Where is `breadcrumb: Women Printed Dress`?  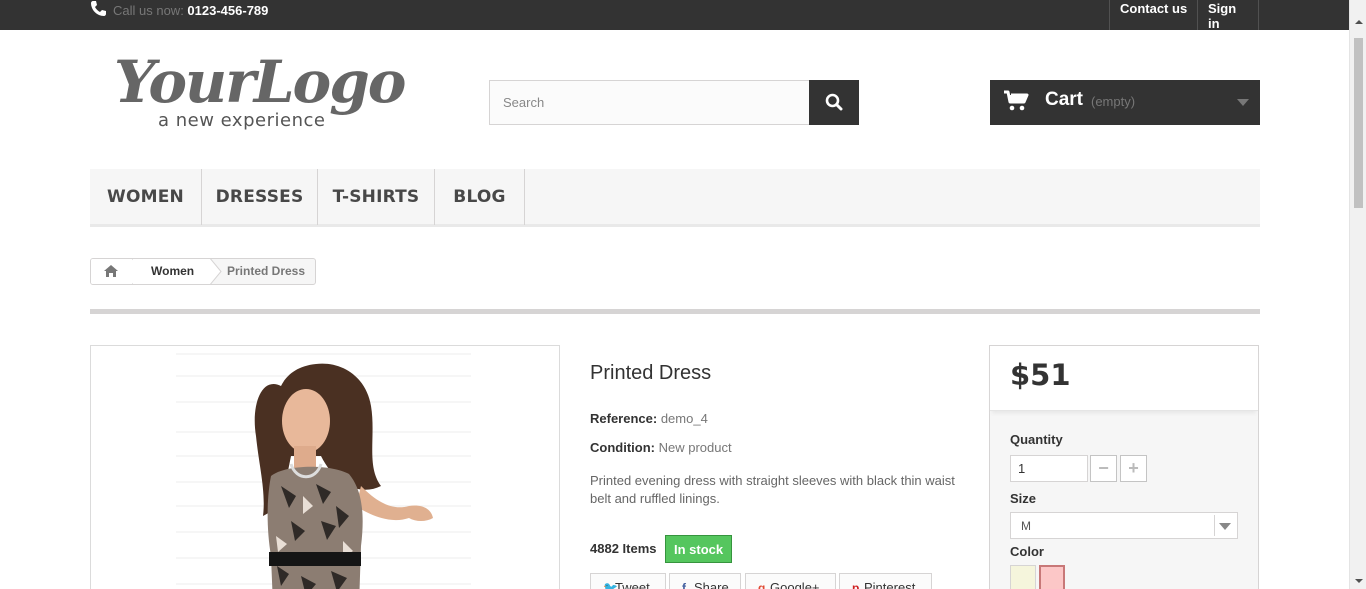
breadcrumb: Women Printed Dress is located at coordinates (203, 271).